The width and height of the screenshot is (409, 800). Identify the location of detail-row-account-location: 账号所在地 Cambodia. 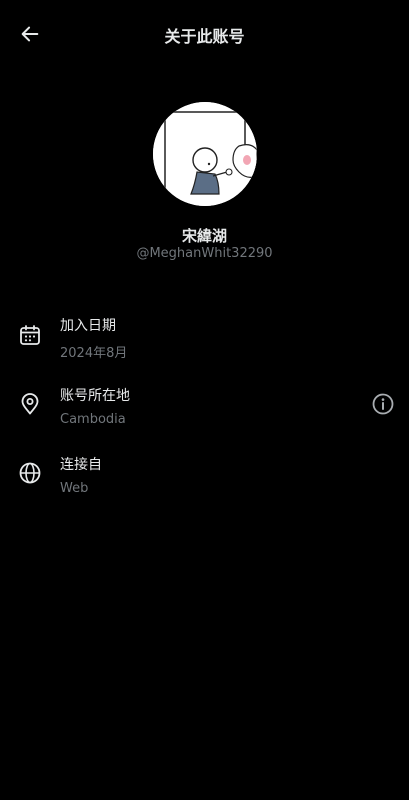
(204, 413).